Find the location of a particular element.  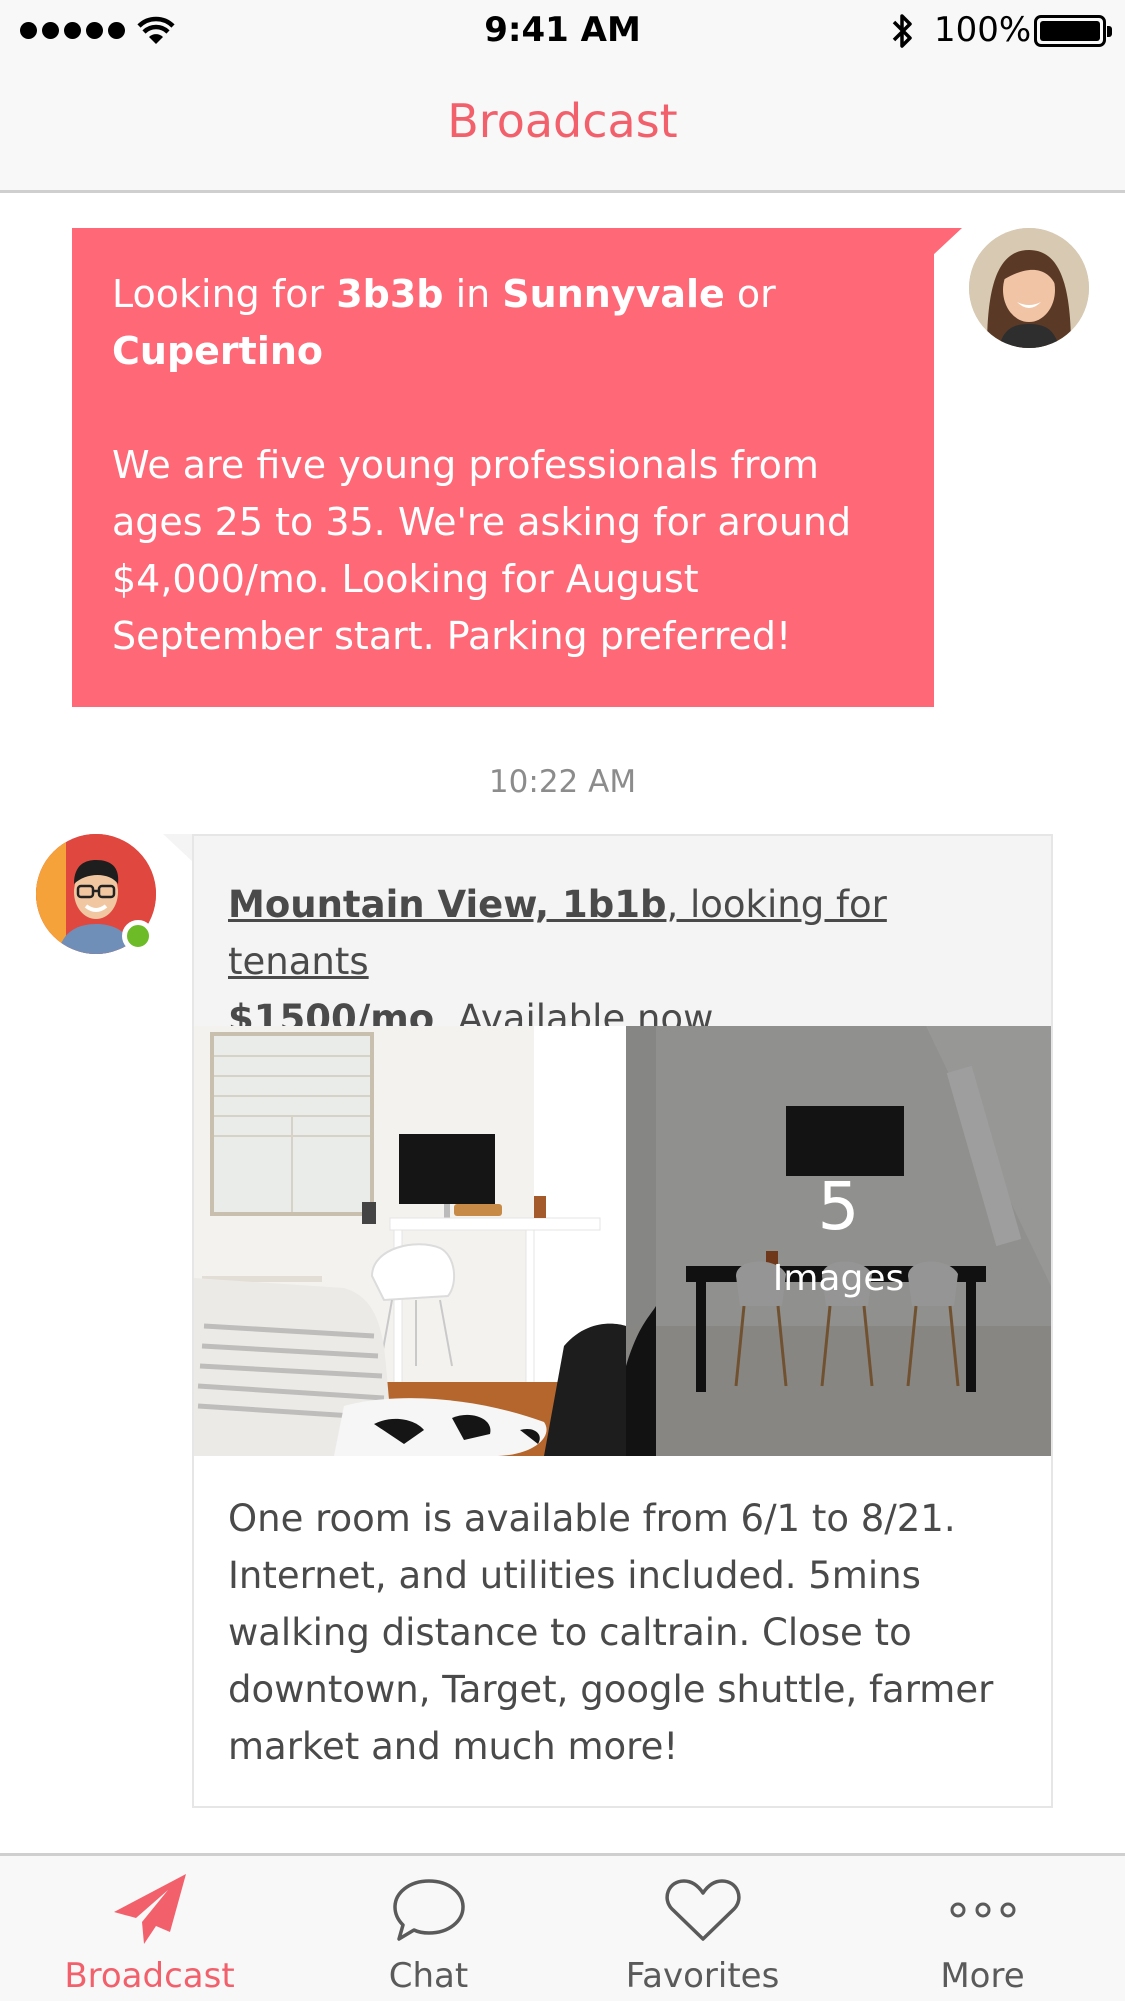

city-cupertino: Cupertino is located at coordinates (218, 351).